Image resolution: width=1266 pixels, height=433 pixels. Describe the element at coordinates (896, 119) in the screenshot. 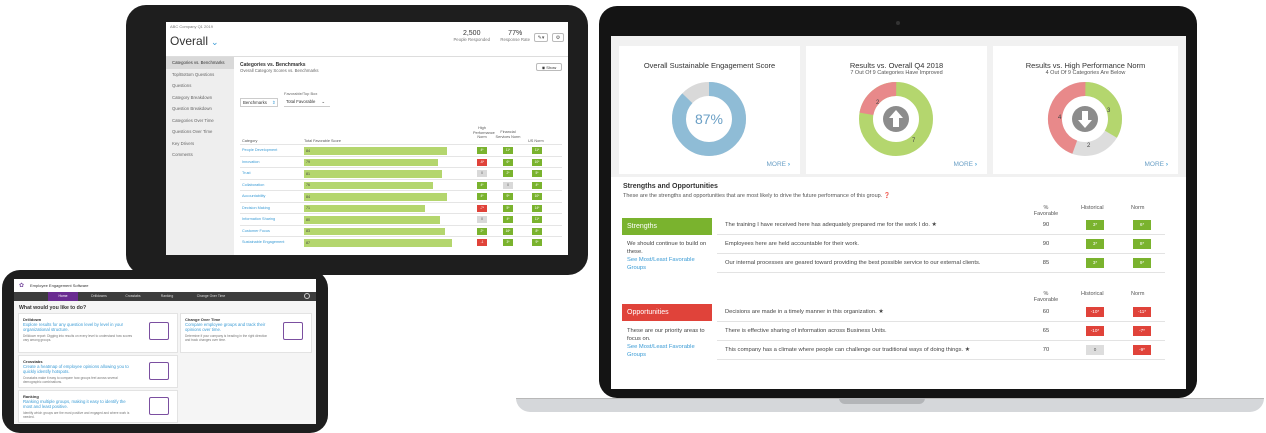

I see `q4-donut: 2 7` at that location.